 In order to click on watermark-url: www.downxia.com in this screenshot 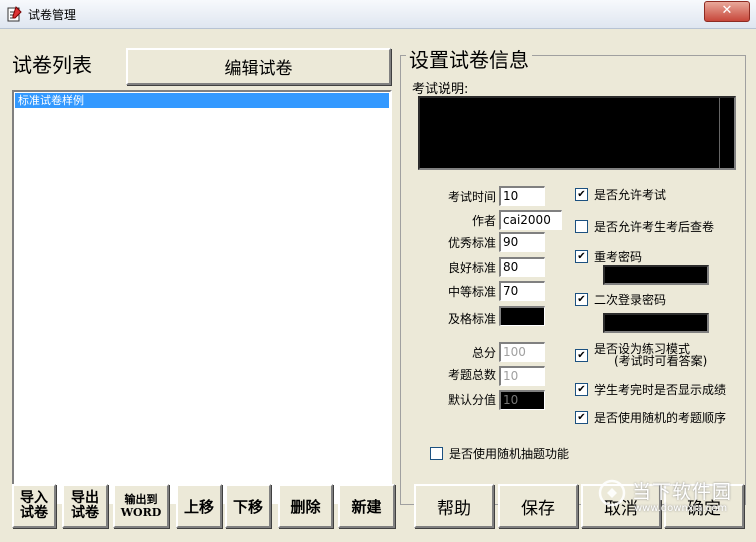, I will do `click(681, 508)`.